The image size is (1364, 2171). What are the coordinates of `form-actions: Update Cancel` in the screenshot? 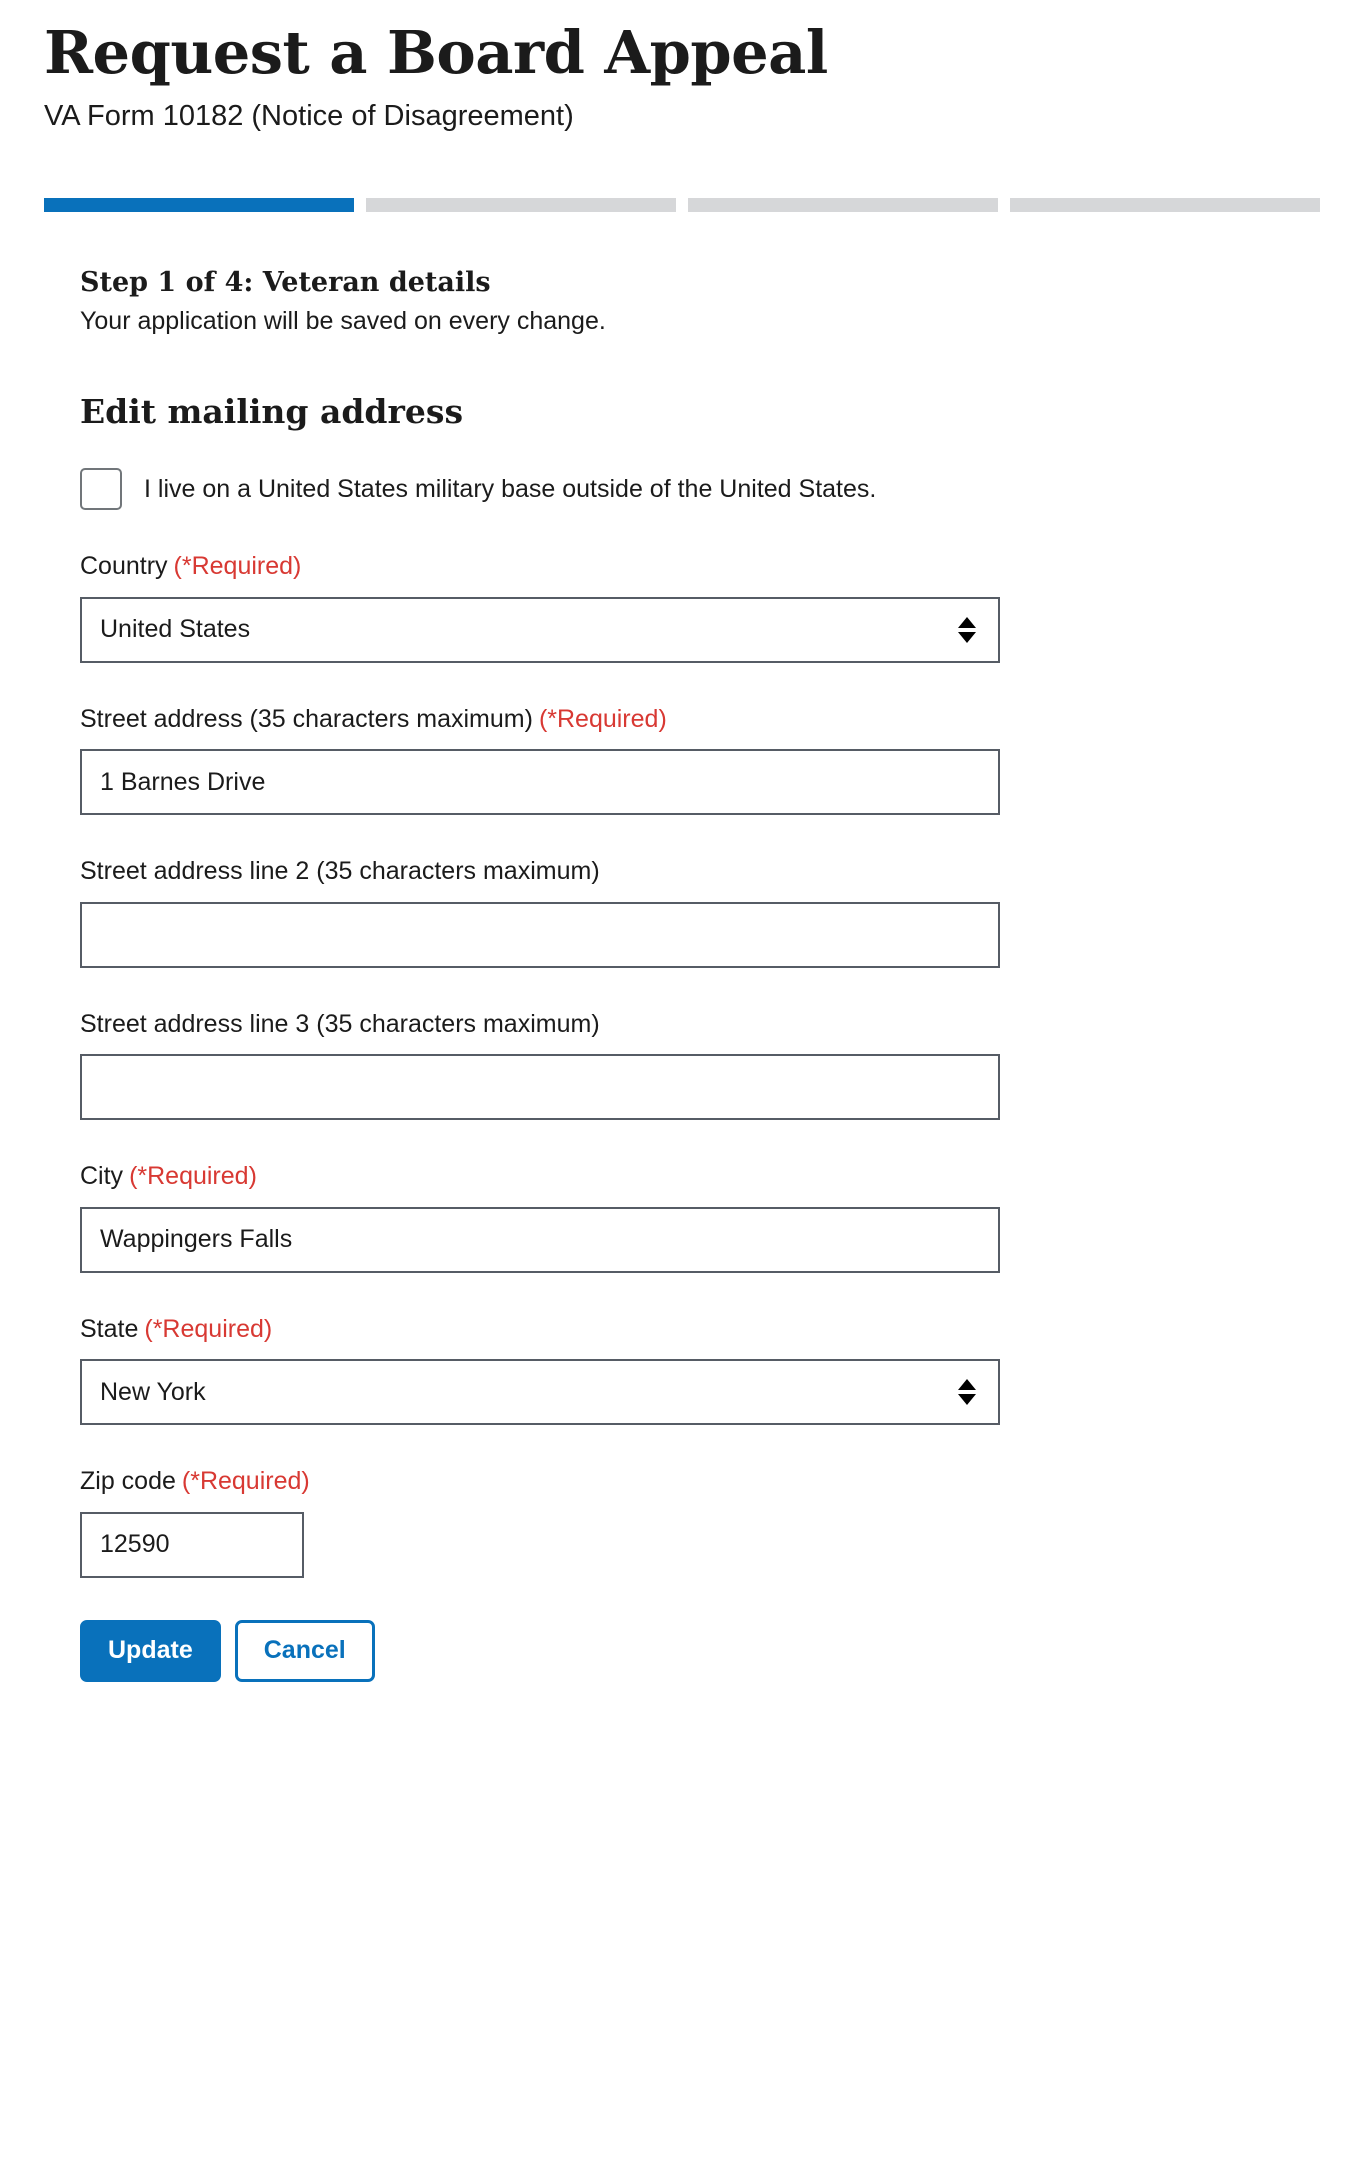 It's located at (700, 1670).